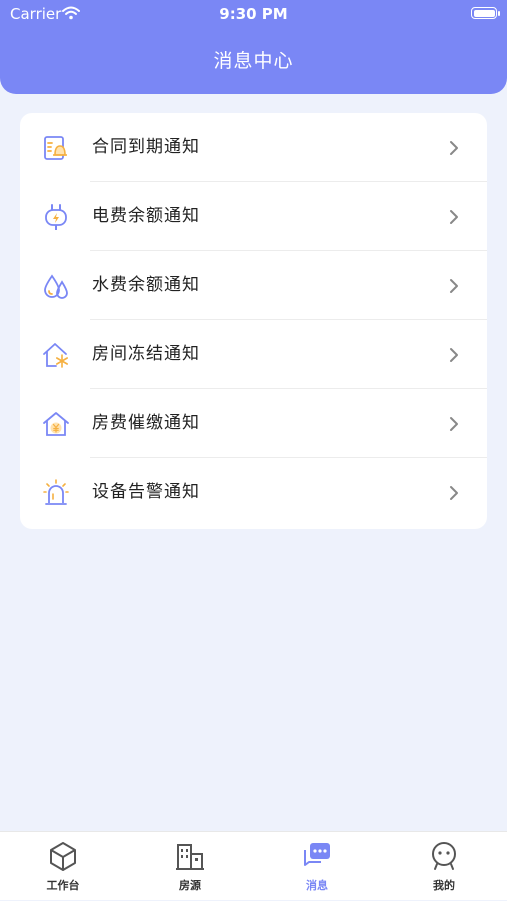  Describe the element at coordinates (253, 47) in the screenshot. I see `header: Carrier 9:30 PM 消息中心` at that location.